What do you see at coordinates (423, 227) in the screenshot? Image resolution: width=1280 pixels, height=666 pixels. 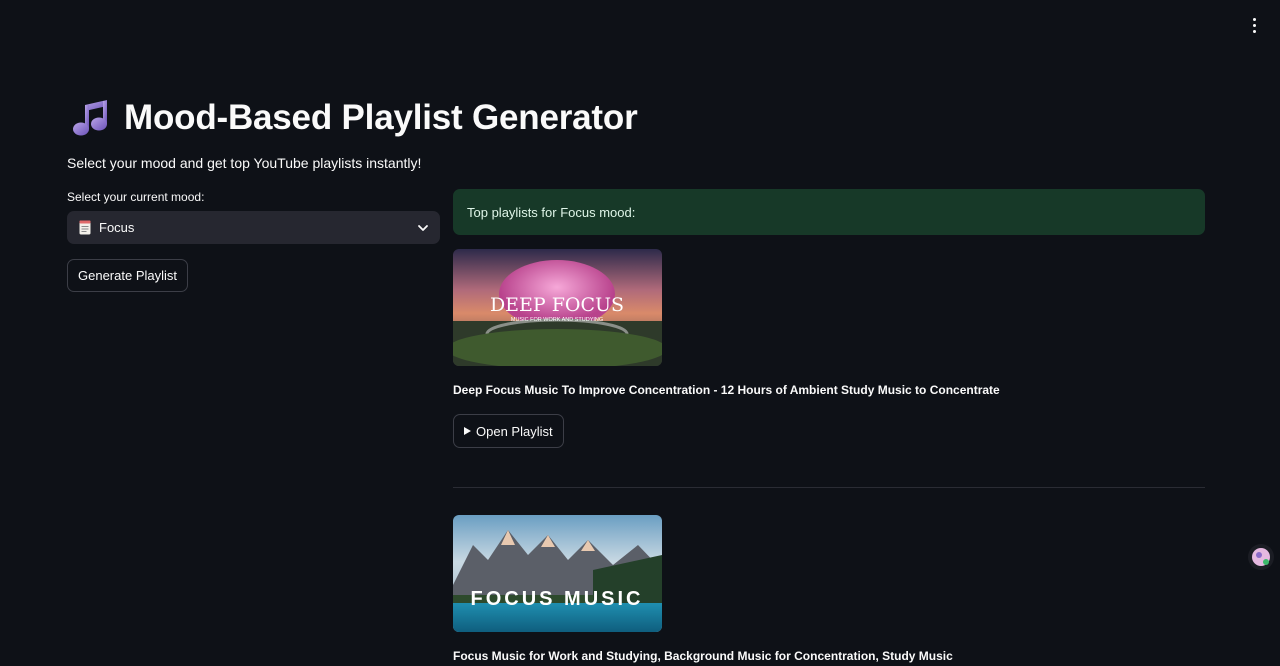 I see `chevron-down-icon` at bounding box center [423, 227].